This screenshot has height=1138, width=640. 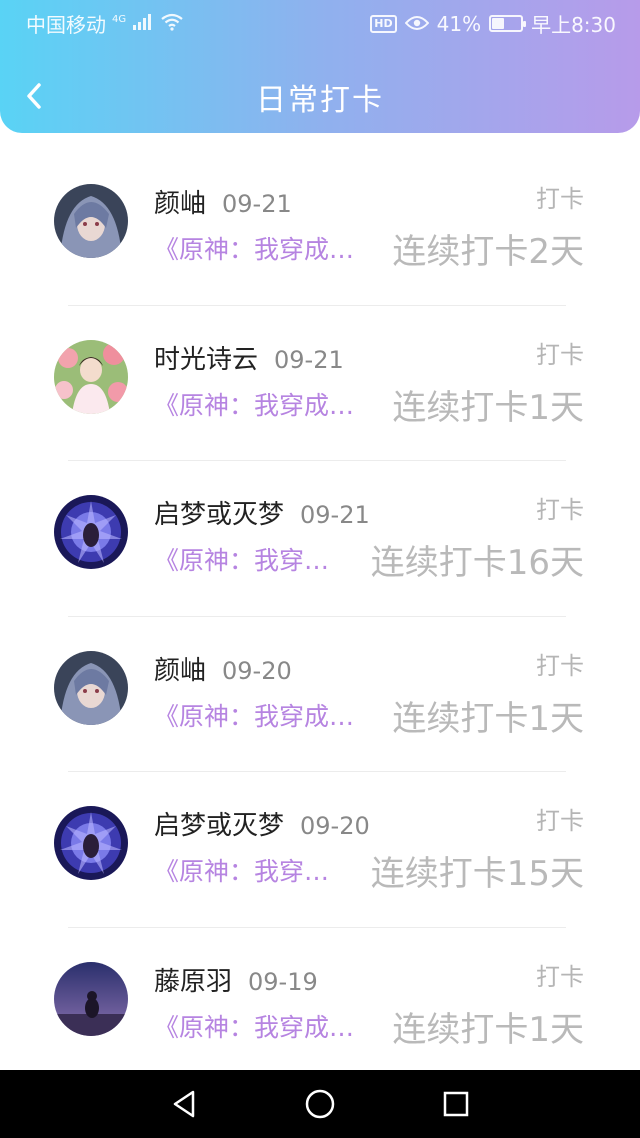 I want to click on nav-back-button, so click(x=184, y=1104).